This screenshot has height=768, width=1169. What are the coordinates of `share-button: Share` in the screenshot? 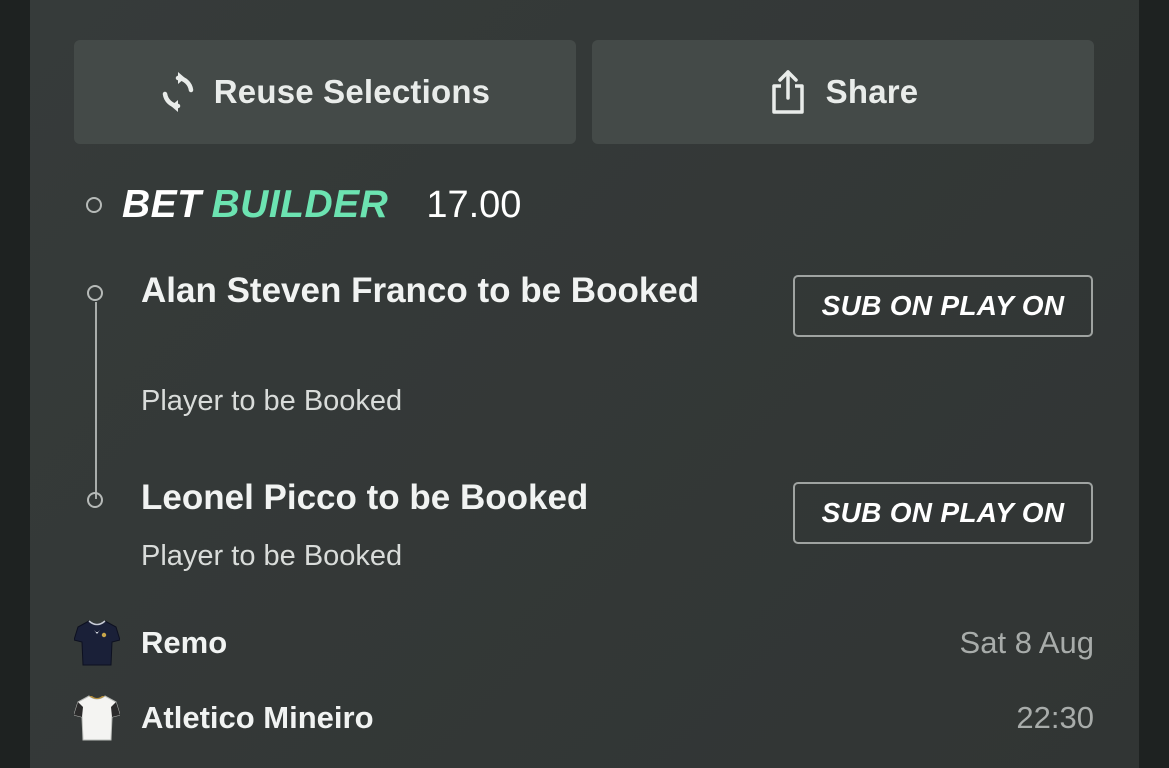 It's located at (843, 92).